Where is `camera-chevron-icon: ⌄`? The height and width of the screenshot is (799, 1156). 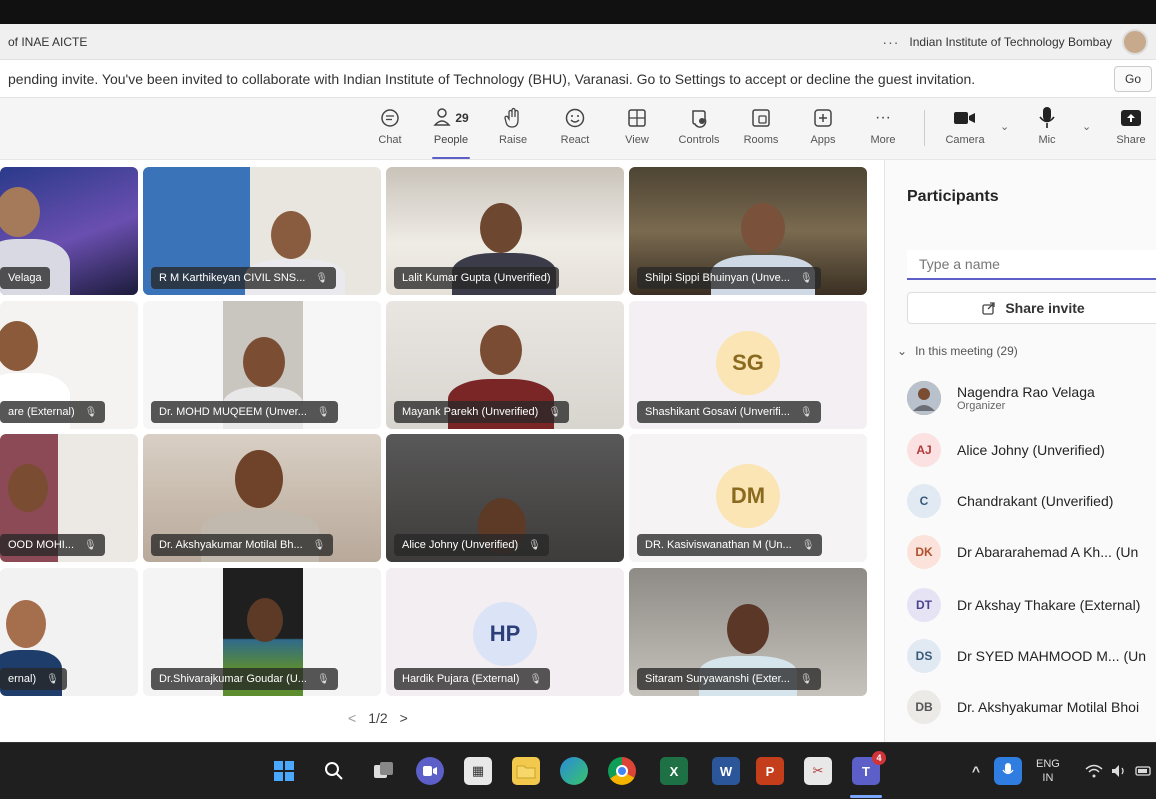
camera-chevron-icon: ⌄ is located at coordinates (1004, 126).